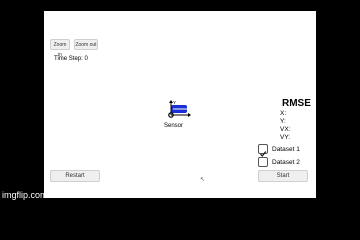 This screenshot has height=240, width=360. Describe the element at coordinates (71, 59) in the screenshot. I see `time-step-label: Time Step: 0` at that location.